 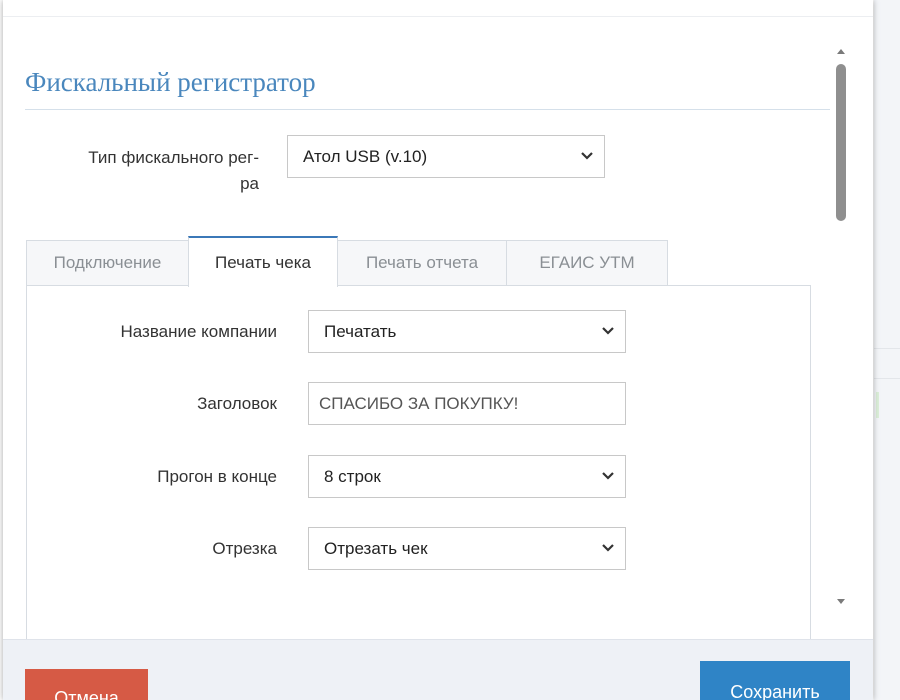 I want to click on cut-value: Отрезать чек, so click(x=376, y=548).